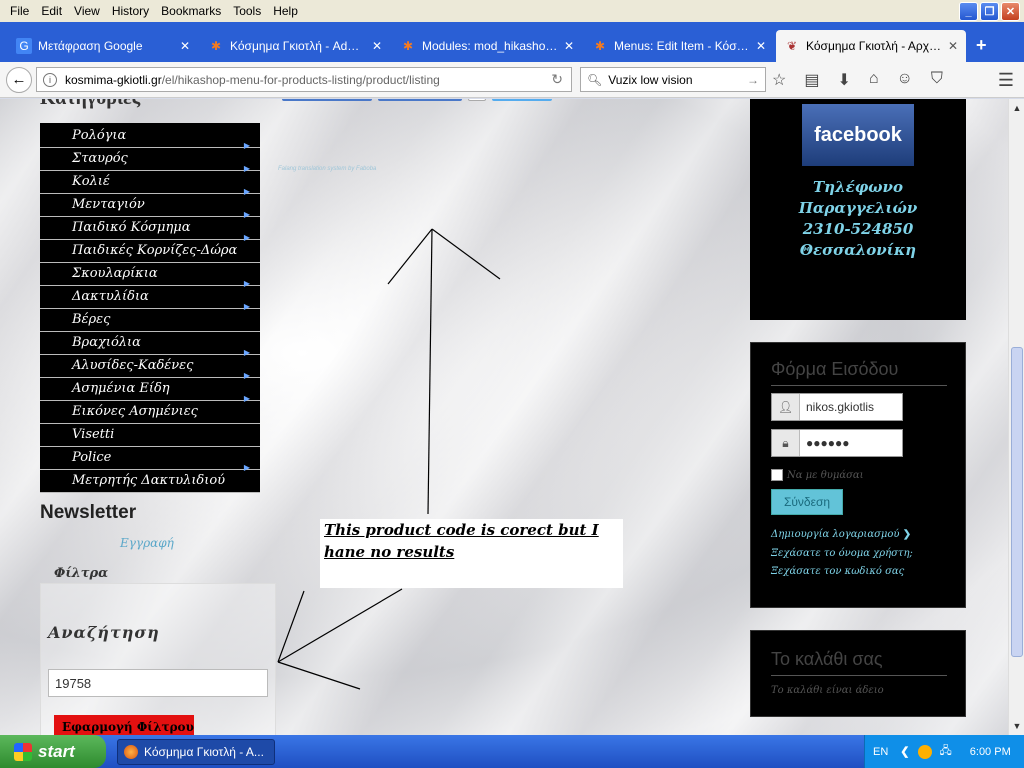  Describe the element at coordinates (981, 45) in the screenshot. I see `new-tab-button: +` at that location.